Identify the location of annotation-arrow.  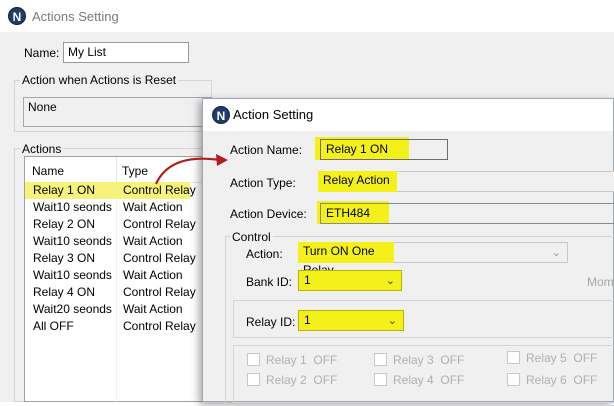
(191, 169).